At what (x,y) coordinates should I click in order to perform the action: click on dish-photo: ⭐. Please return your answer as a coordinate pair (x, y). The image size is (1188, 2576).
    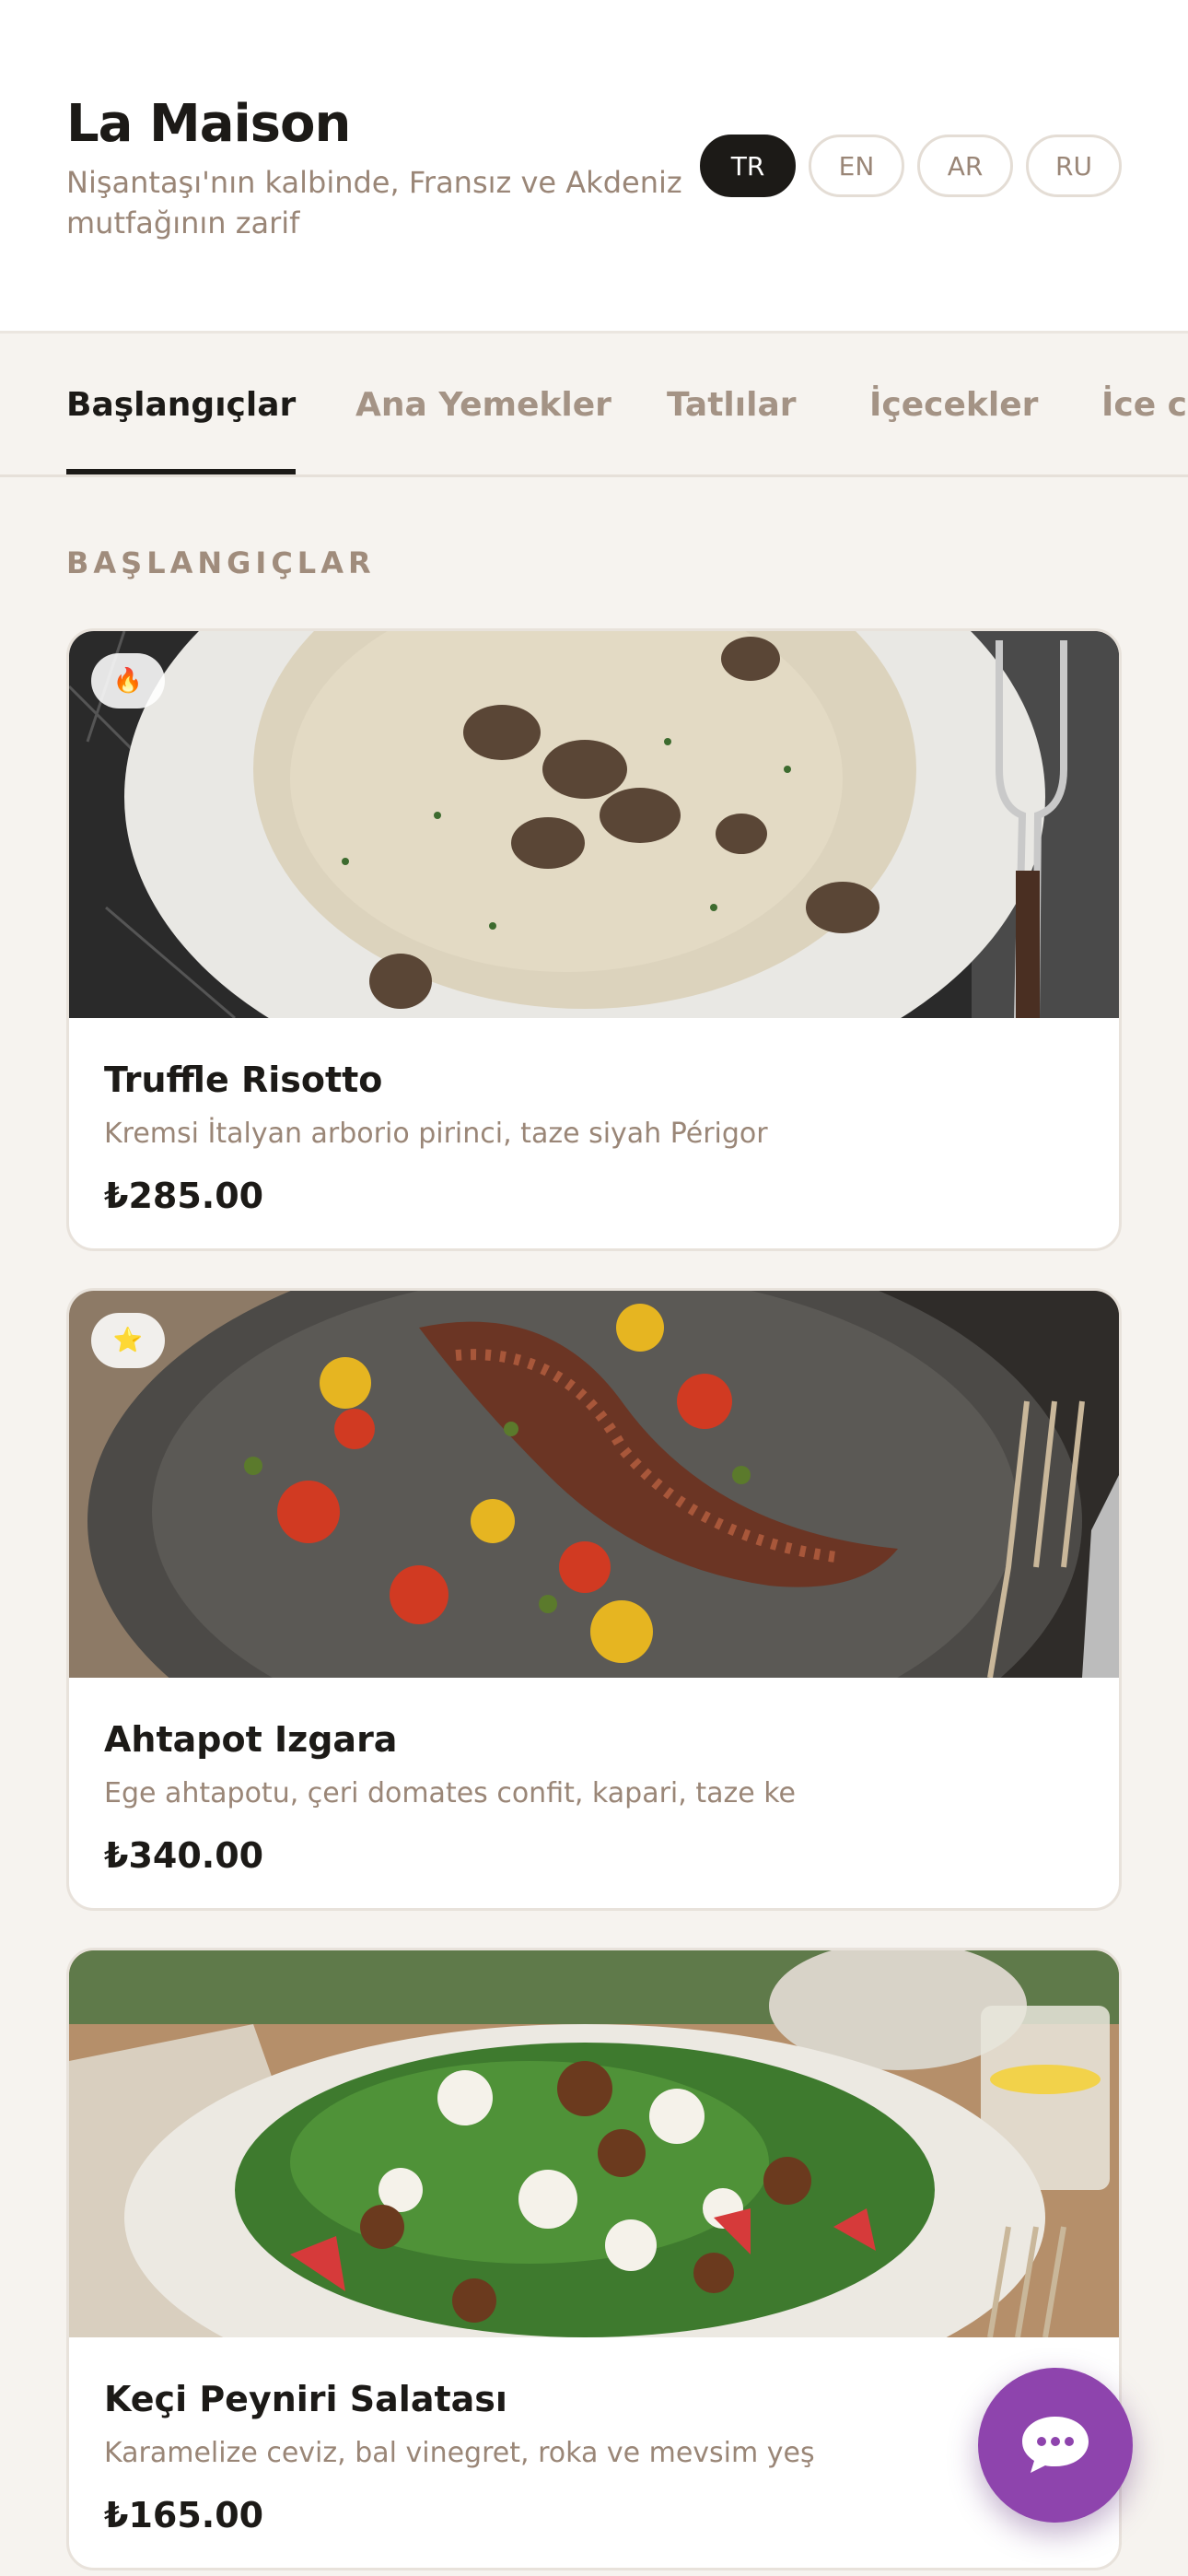
    Looking at the image, I should click on (594, 1484).